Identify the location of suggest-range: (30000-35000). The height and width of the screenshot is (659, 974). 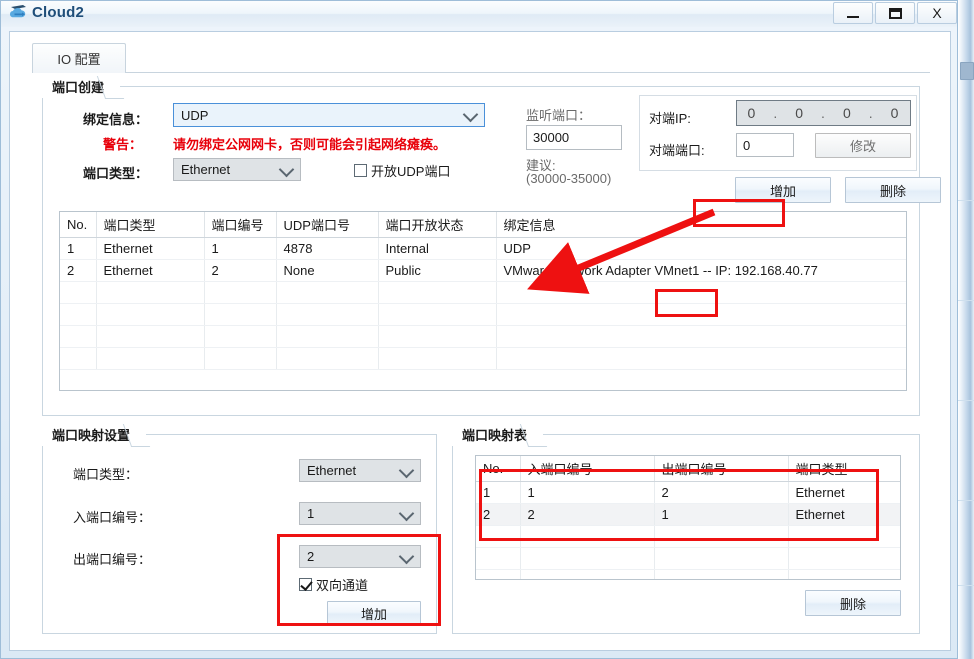
(569, 178).